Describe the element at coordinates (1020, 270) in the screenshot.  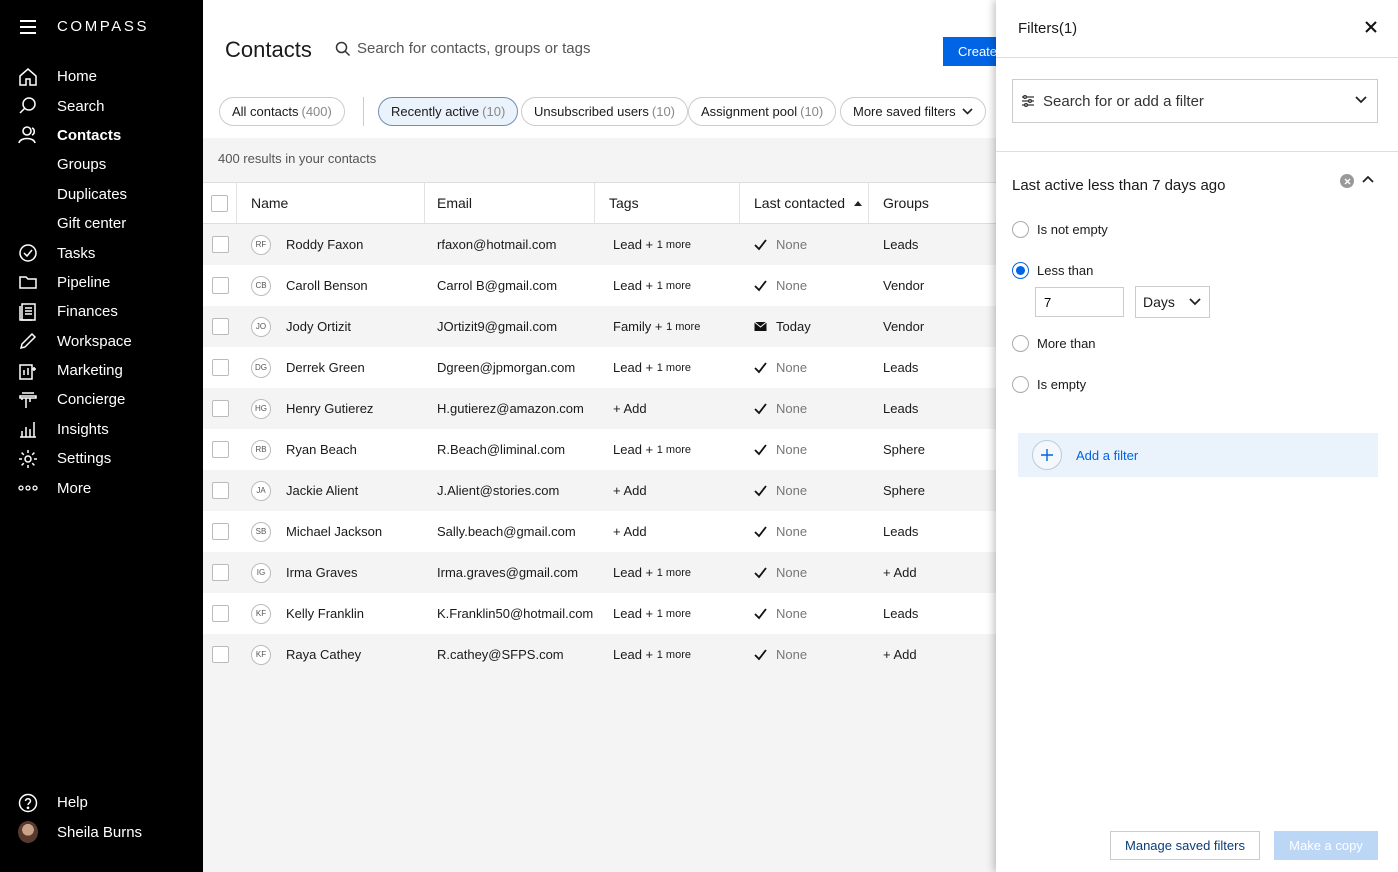
I see `radio-button-selected` at that location.